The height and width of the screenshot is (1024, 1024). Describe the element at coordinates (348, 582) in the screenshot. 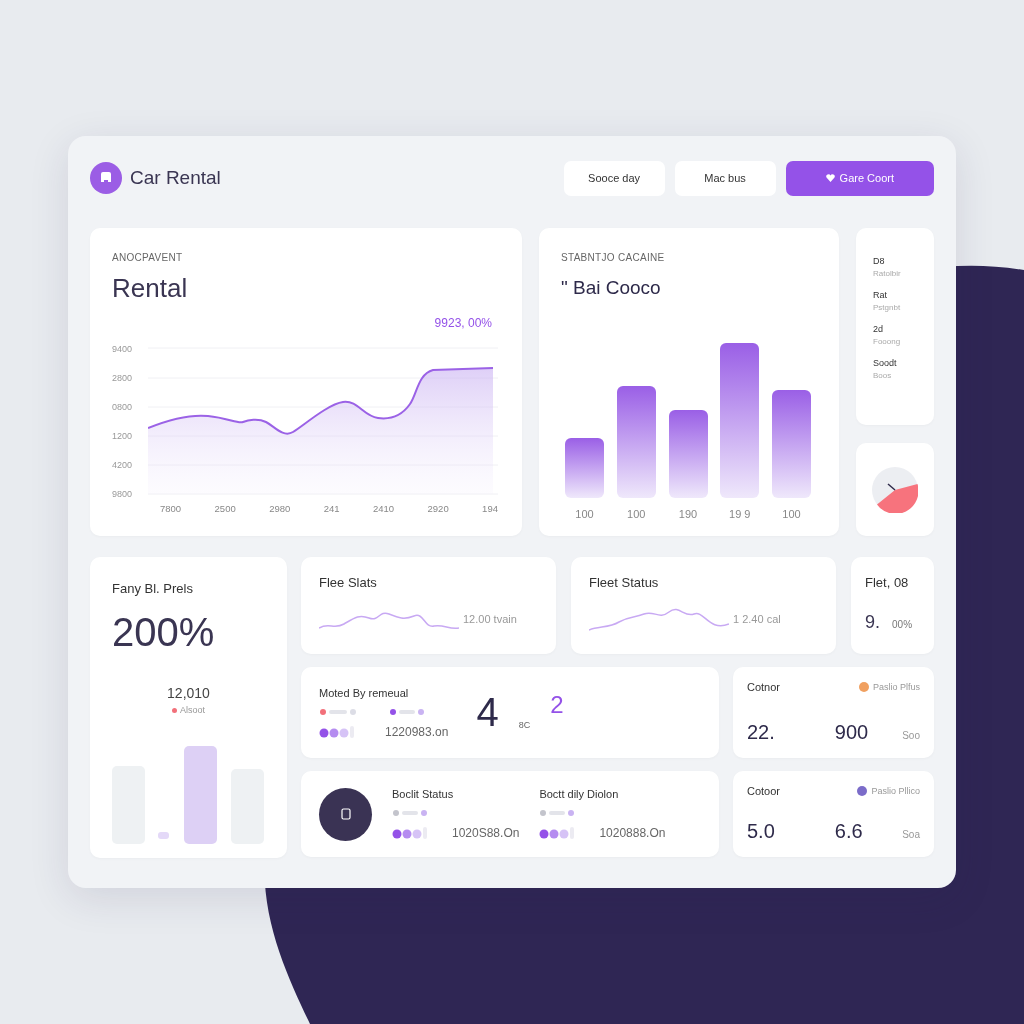

I see `card-title: Flee Slats` at that location.